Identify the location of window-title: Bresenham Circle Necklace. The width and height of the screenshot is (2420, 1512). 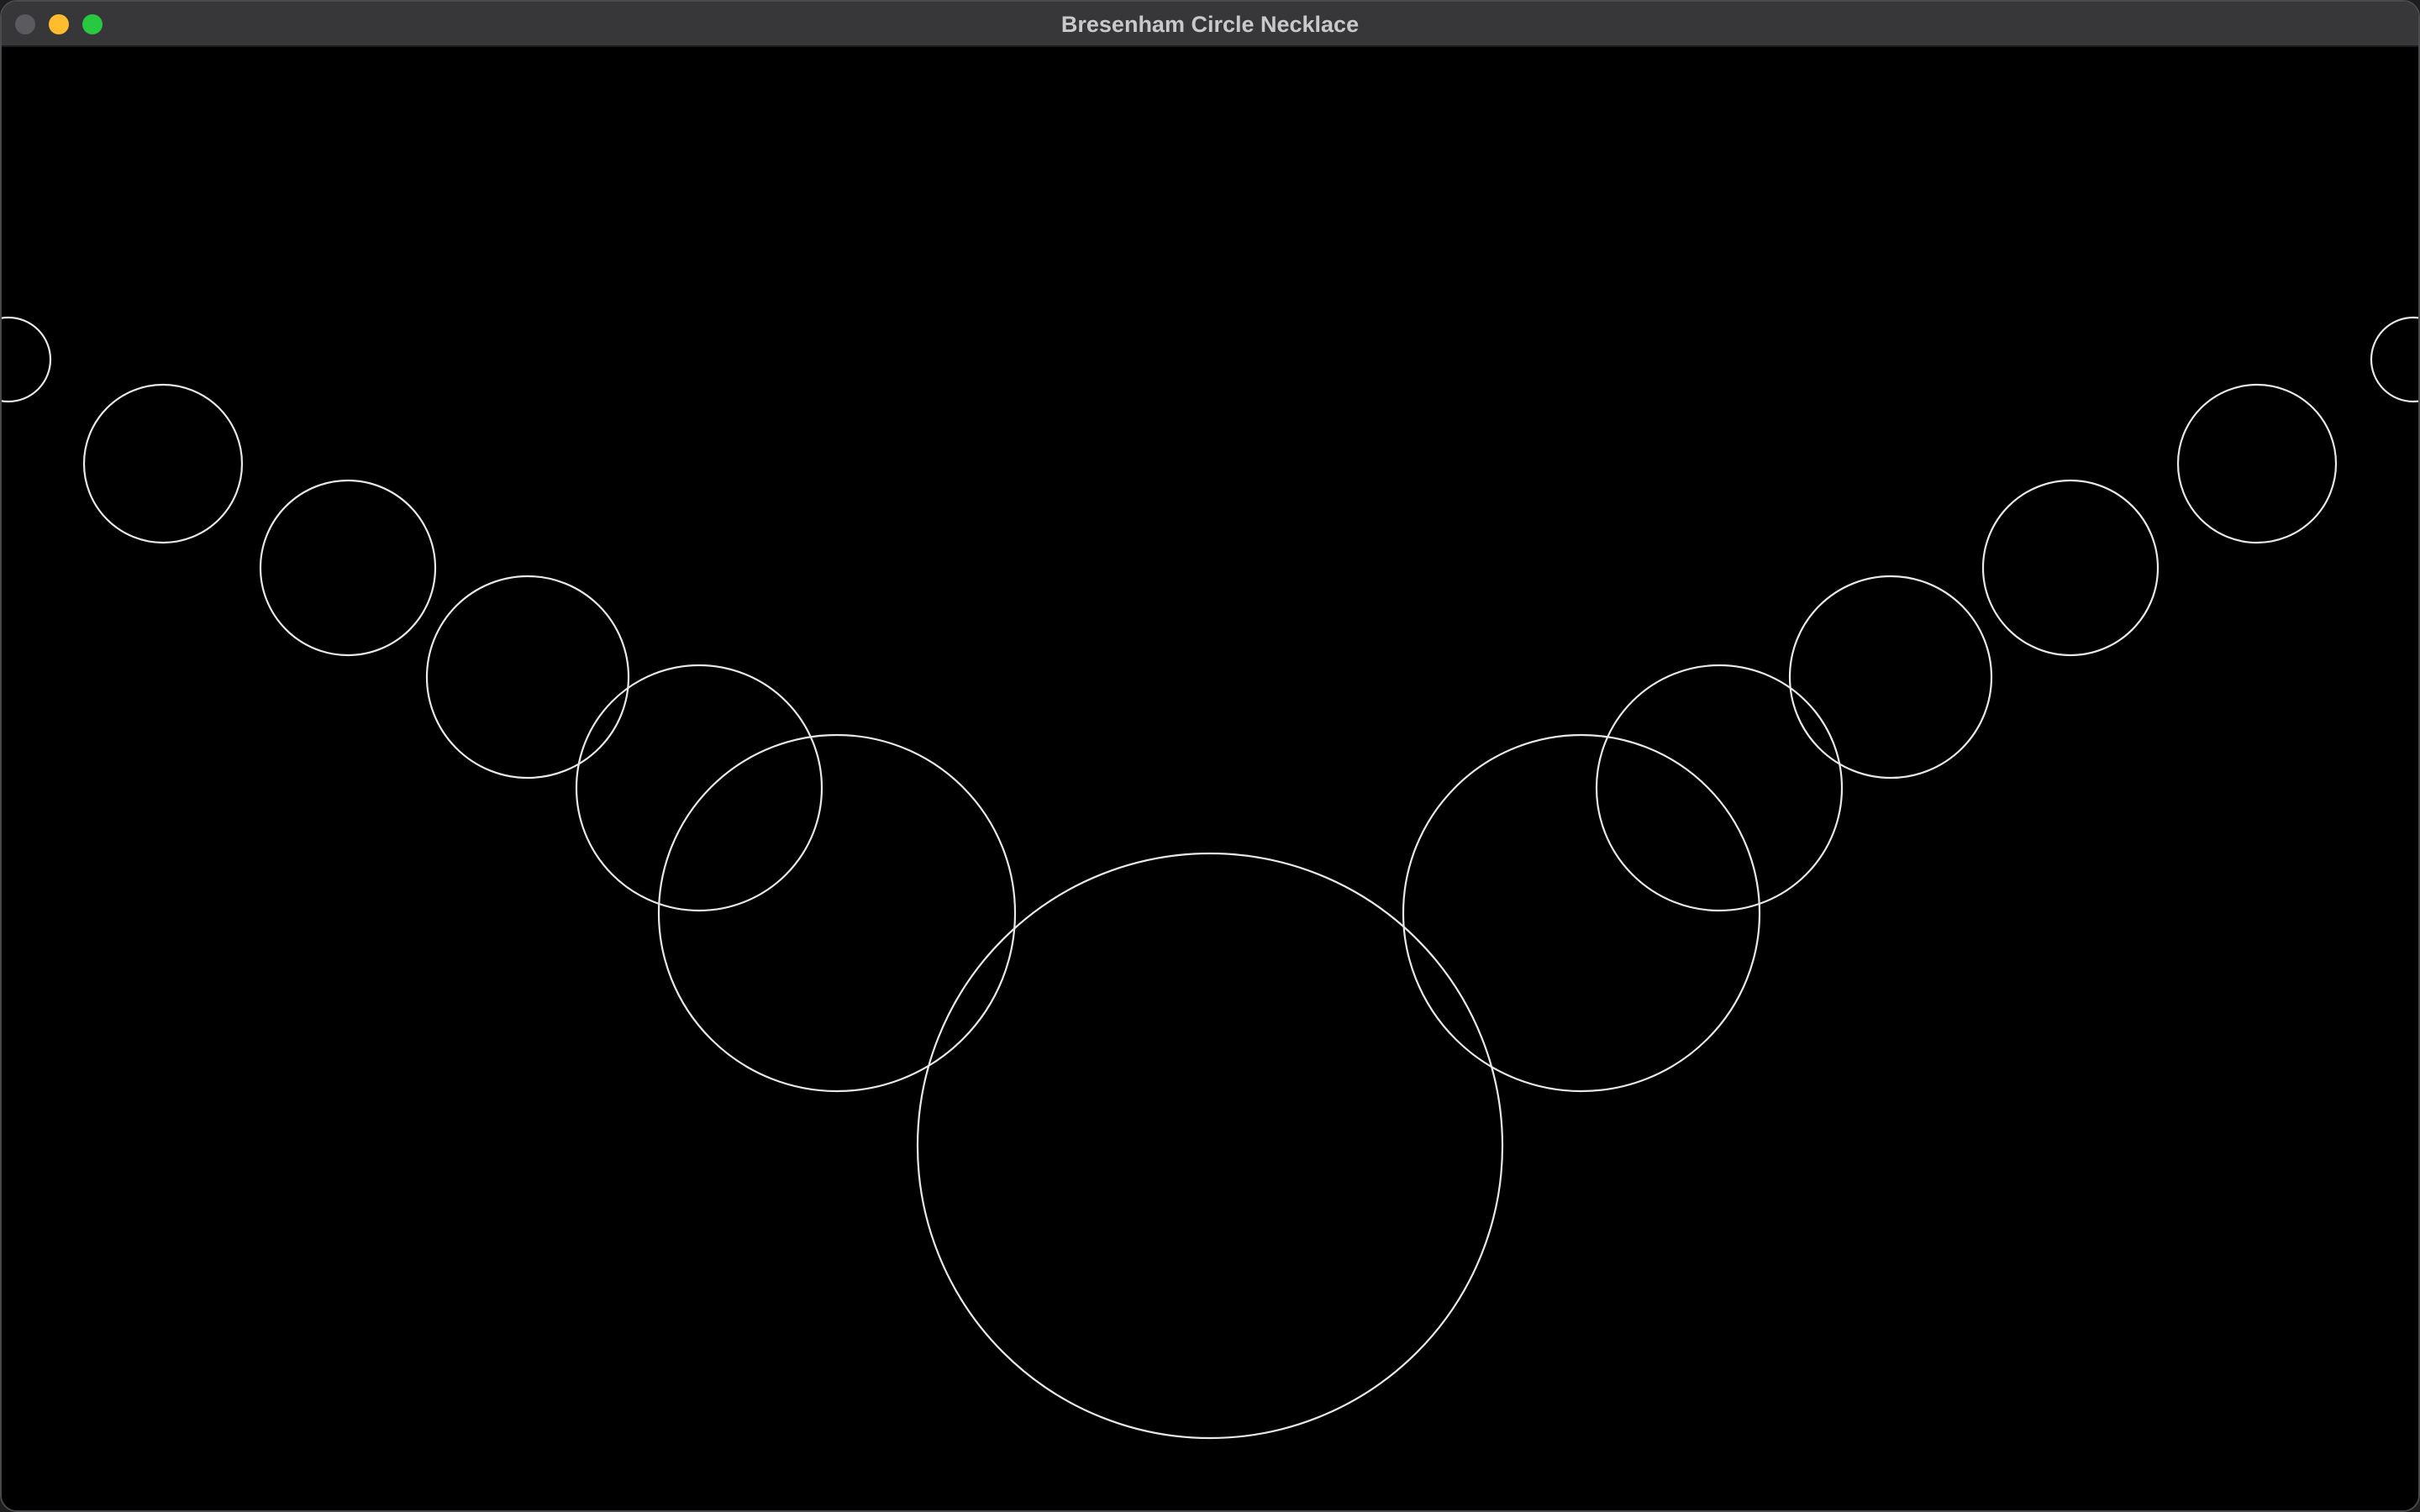
(1210, 24).